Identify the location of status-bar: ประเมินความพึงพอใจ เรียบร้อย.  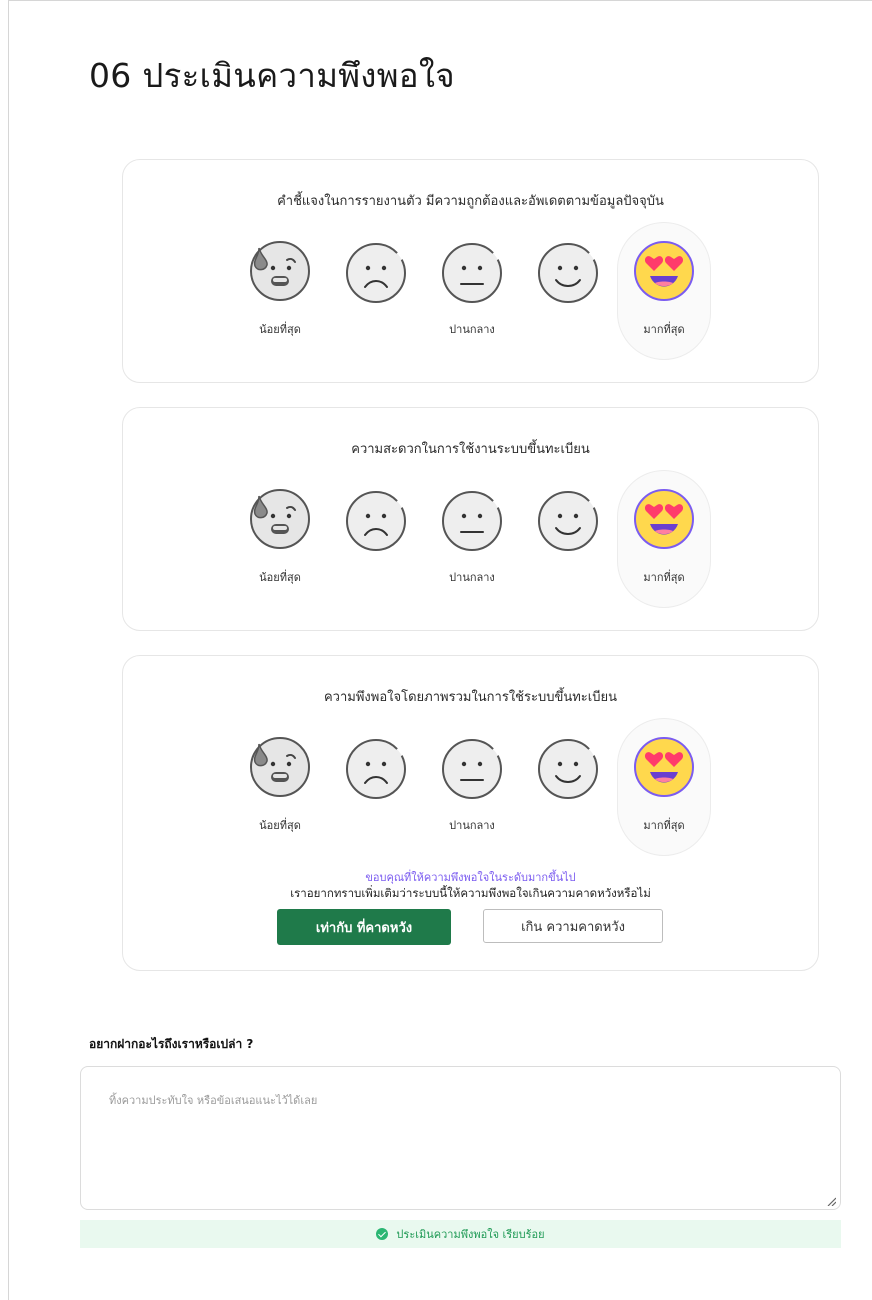
(460, 1234).